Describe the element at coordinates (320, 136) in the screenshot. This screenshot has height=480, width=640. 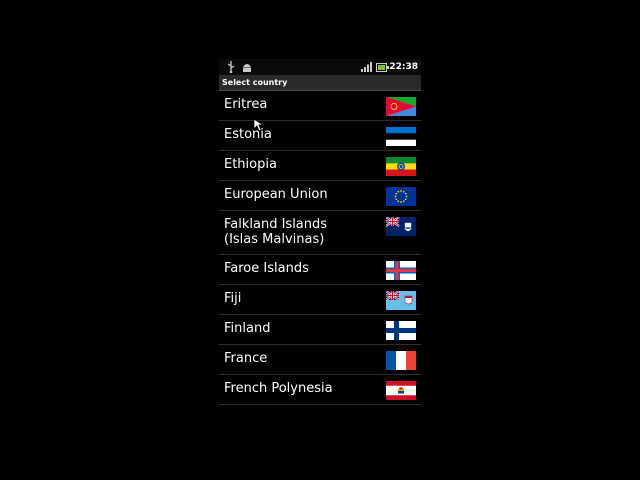
I see `country-row-estonia: Estonia` at that location.